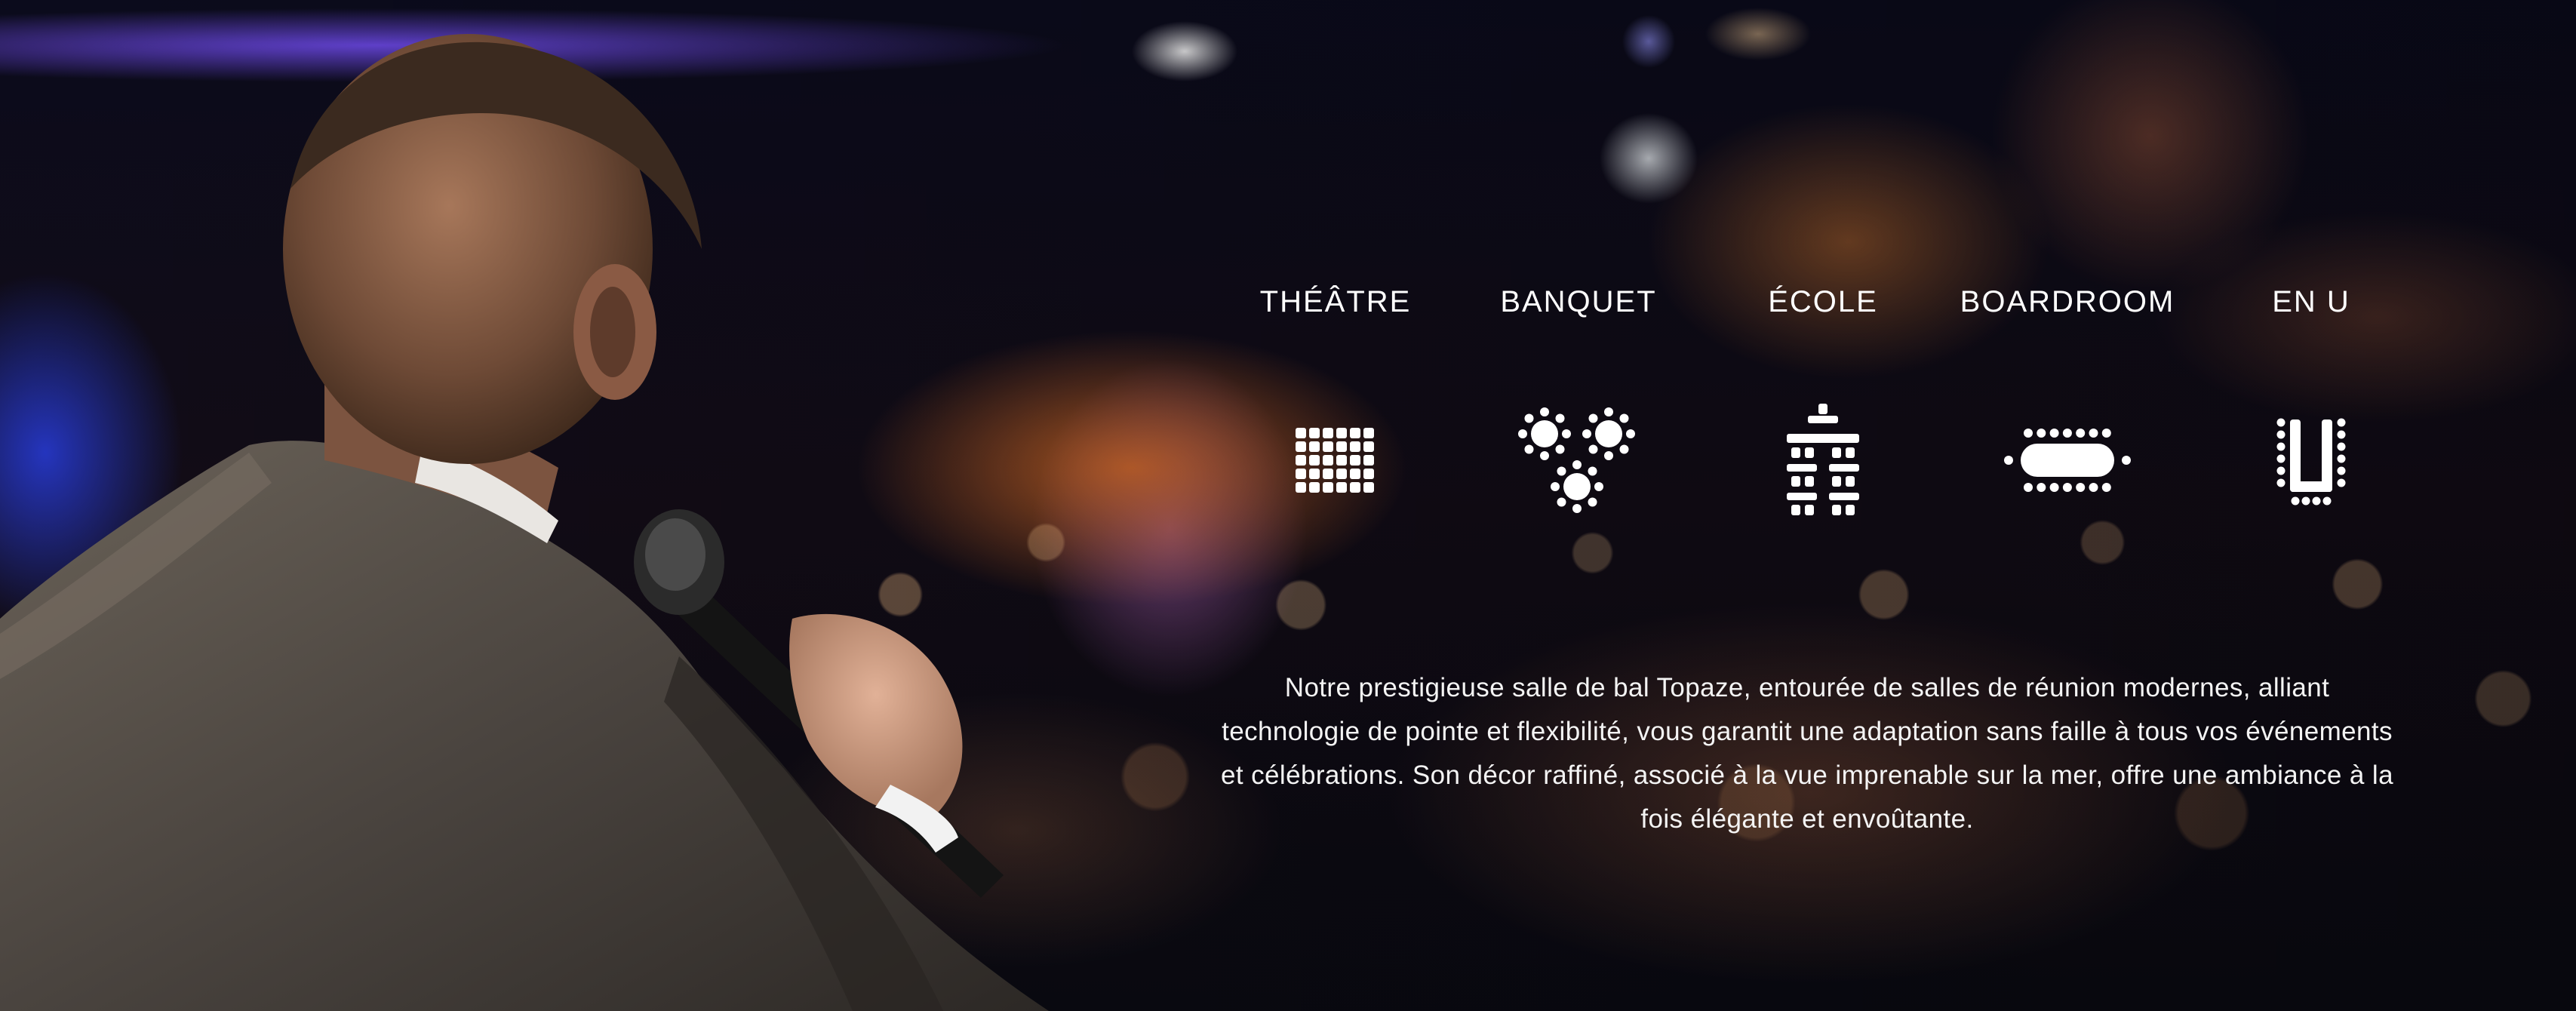 The height and width of the screenshot is (1011, 2576). I want to click on layout-option-theatre: THÉÂTRE, so click(1335, 403).